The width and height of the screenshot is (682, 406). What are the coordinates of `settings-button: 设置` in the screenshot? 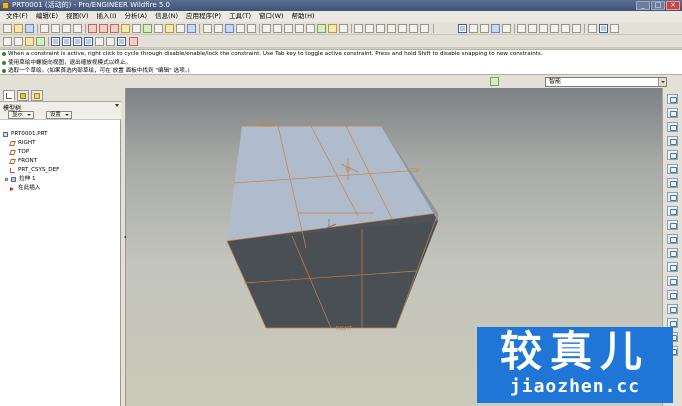 It's located at (59, 115).